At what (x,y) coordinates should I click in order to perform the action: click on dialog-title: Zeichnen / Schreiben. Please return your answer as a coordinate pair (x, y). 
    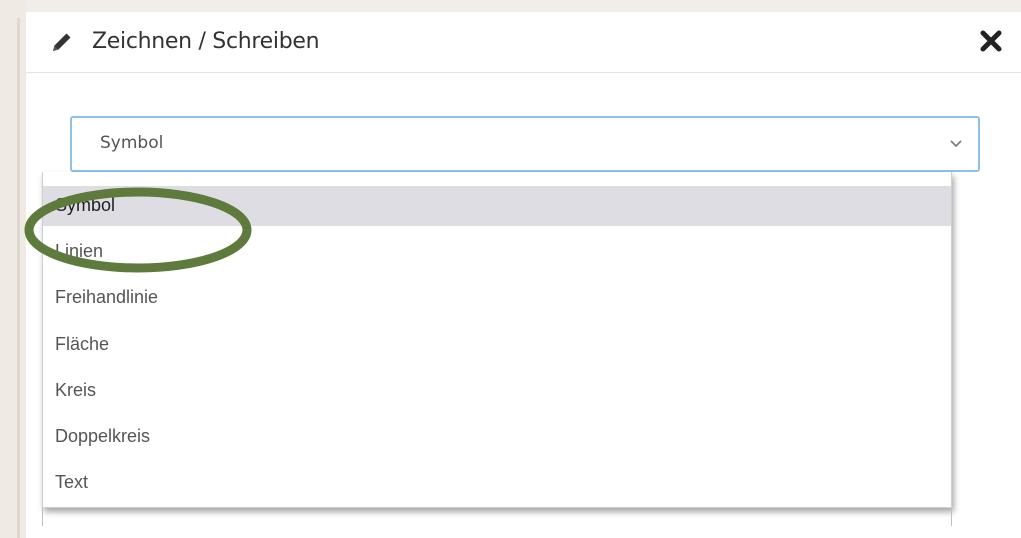
    Looking at the image, I should click on (206, 41).